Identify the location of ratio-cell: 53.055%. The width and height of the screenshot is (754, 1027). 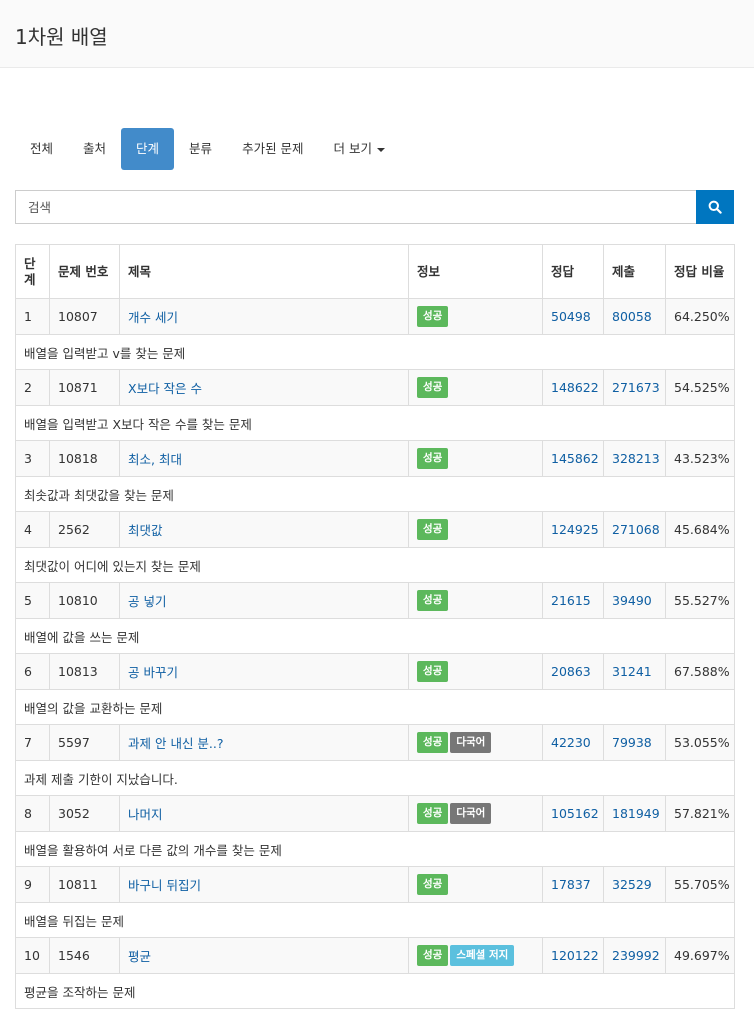
(700, 742).